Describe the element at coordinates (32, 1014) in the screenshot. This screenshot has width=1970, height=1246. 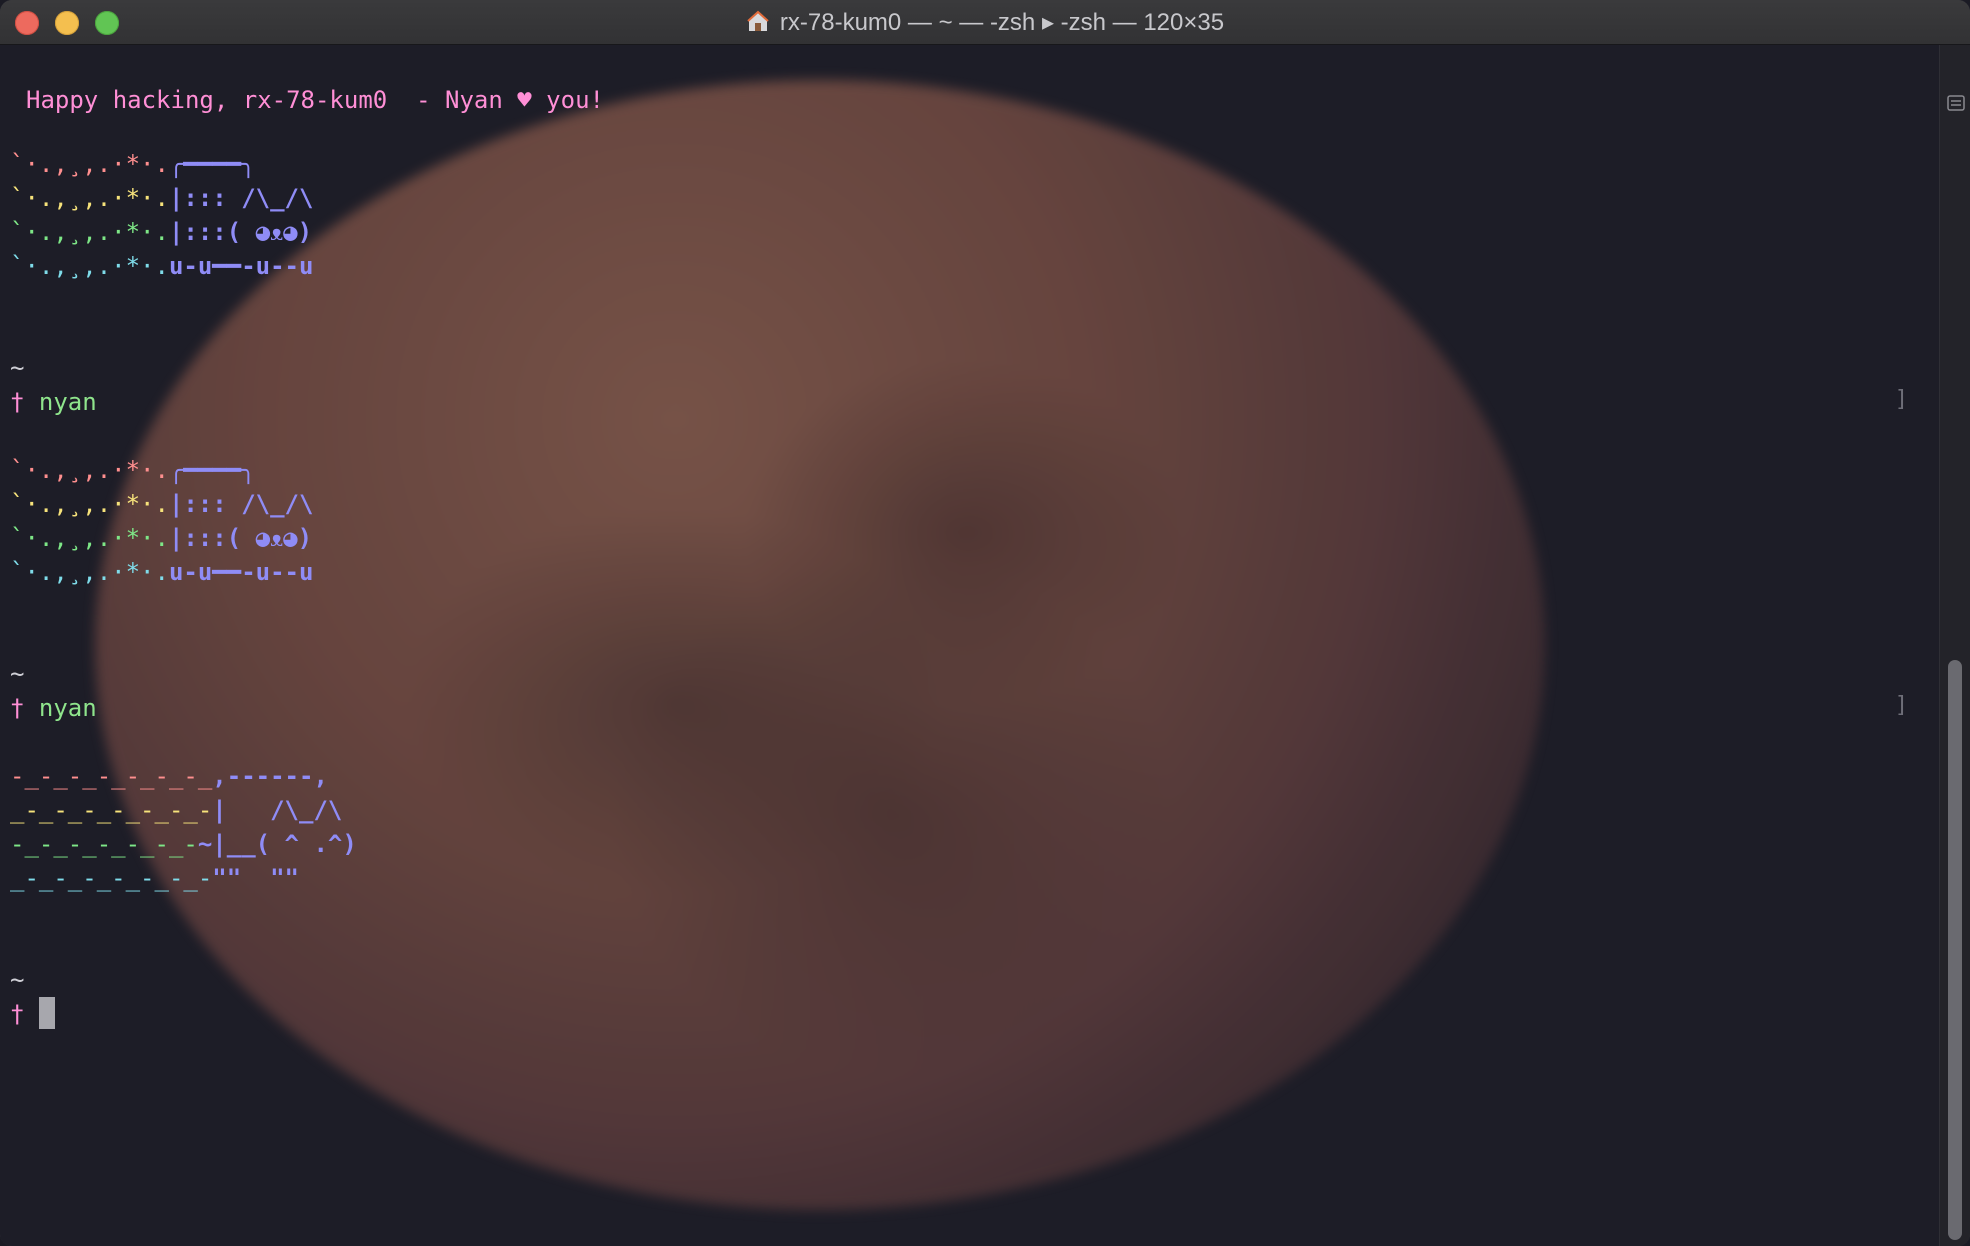
I see `active-prompt-line: †` at that location.